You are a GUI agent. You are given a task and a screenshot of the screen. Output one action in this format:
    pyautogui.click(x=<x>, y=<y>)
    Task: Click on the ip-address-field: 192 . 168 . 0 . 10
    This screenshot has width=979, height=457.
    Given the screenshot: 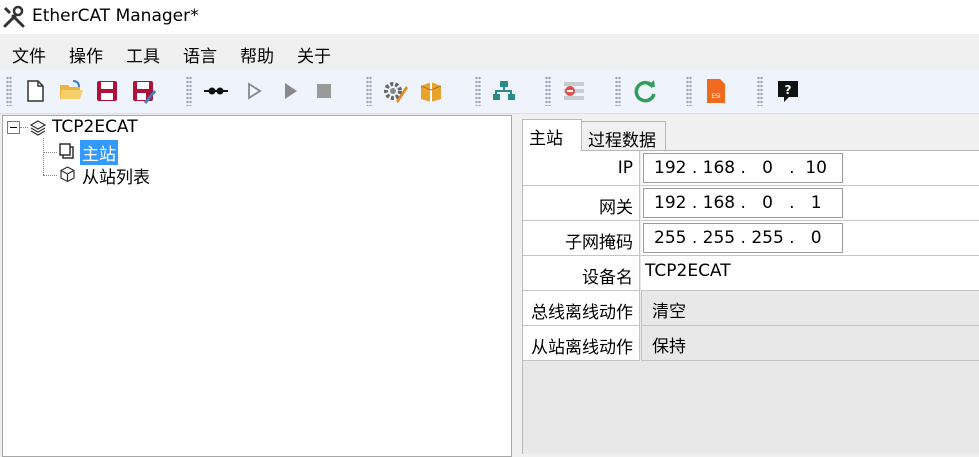 What is the action you would take?
    pyautogui.click(x=743, y=168)
    